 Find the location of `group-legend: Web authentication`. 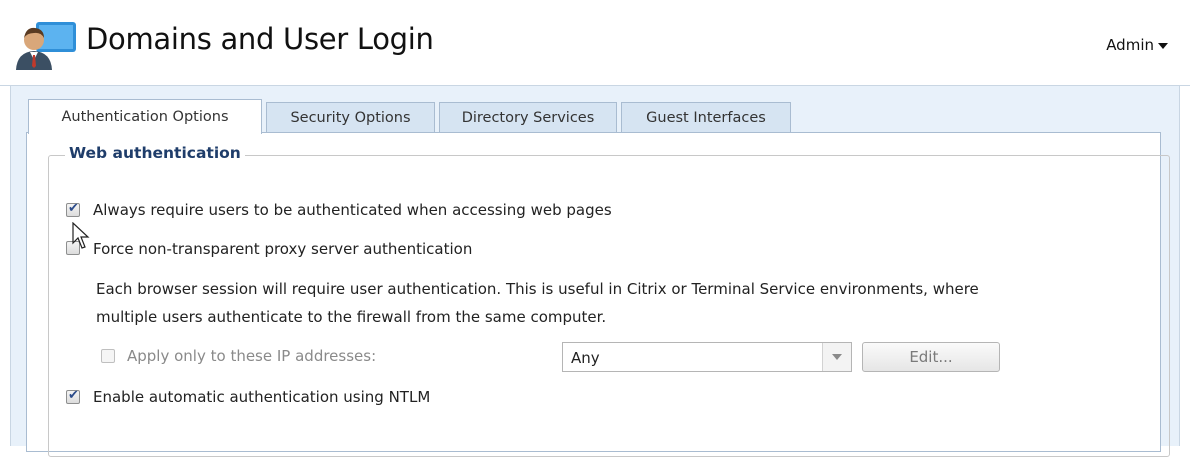

group-legend: Web authentication is located at coordinates (155, 153).